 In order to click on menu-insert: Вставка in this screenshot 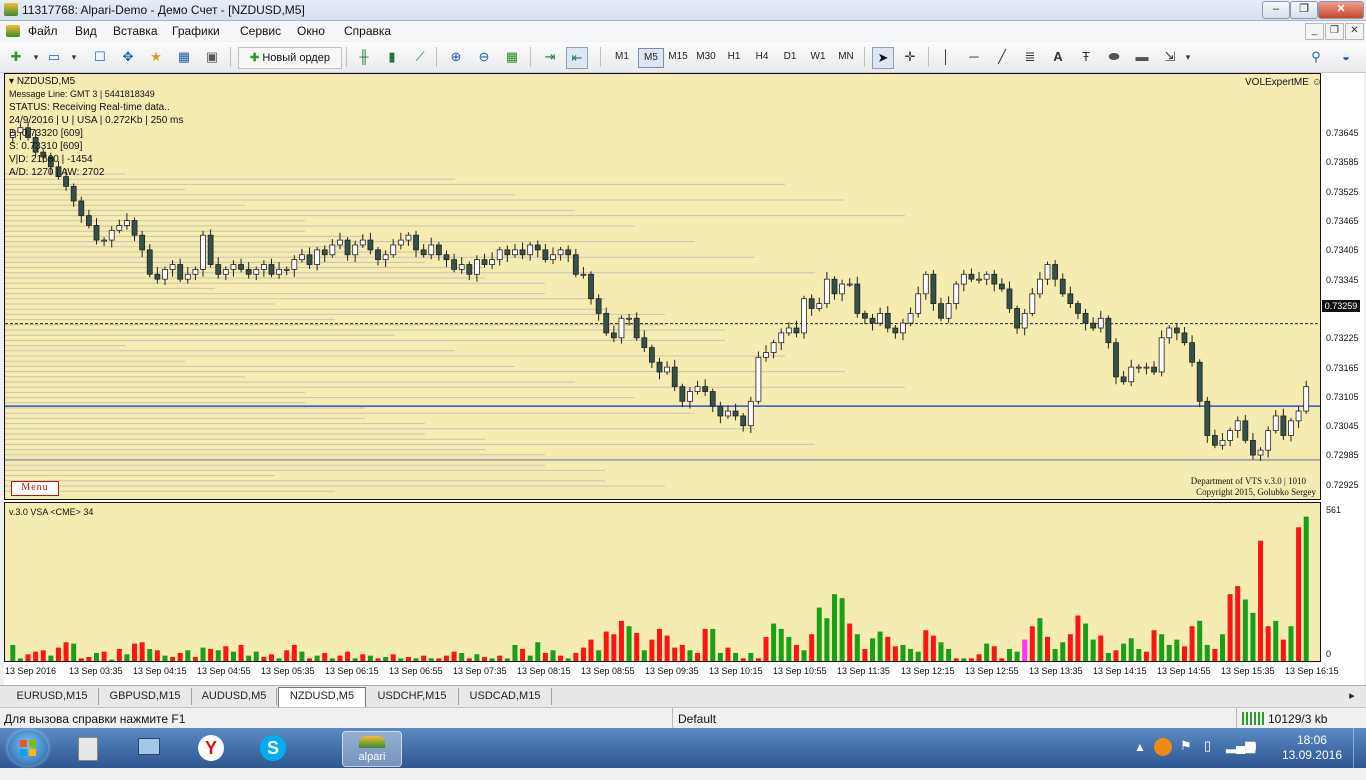, I will do `click(135, 31)`.